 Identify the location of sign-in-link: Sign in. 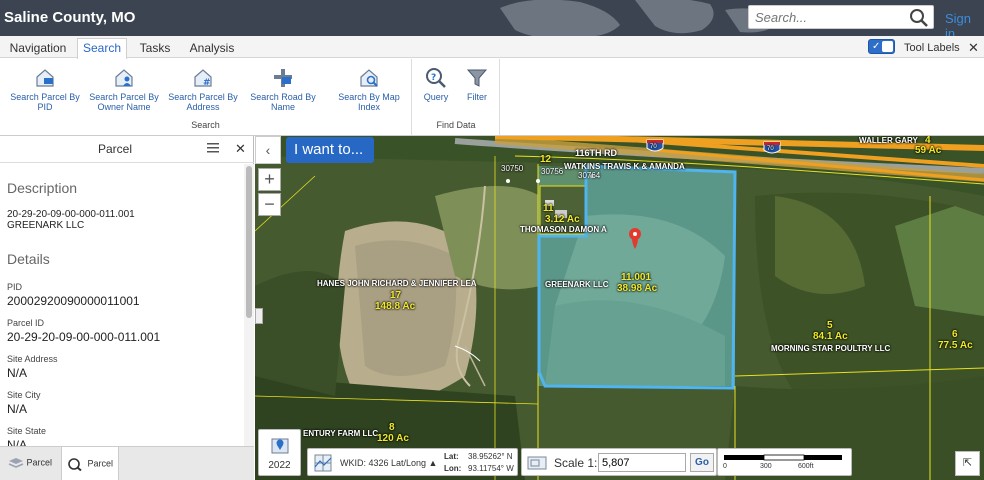
(964, 23).